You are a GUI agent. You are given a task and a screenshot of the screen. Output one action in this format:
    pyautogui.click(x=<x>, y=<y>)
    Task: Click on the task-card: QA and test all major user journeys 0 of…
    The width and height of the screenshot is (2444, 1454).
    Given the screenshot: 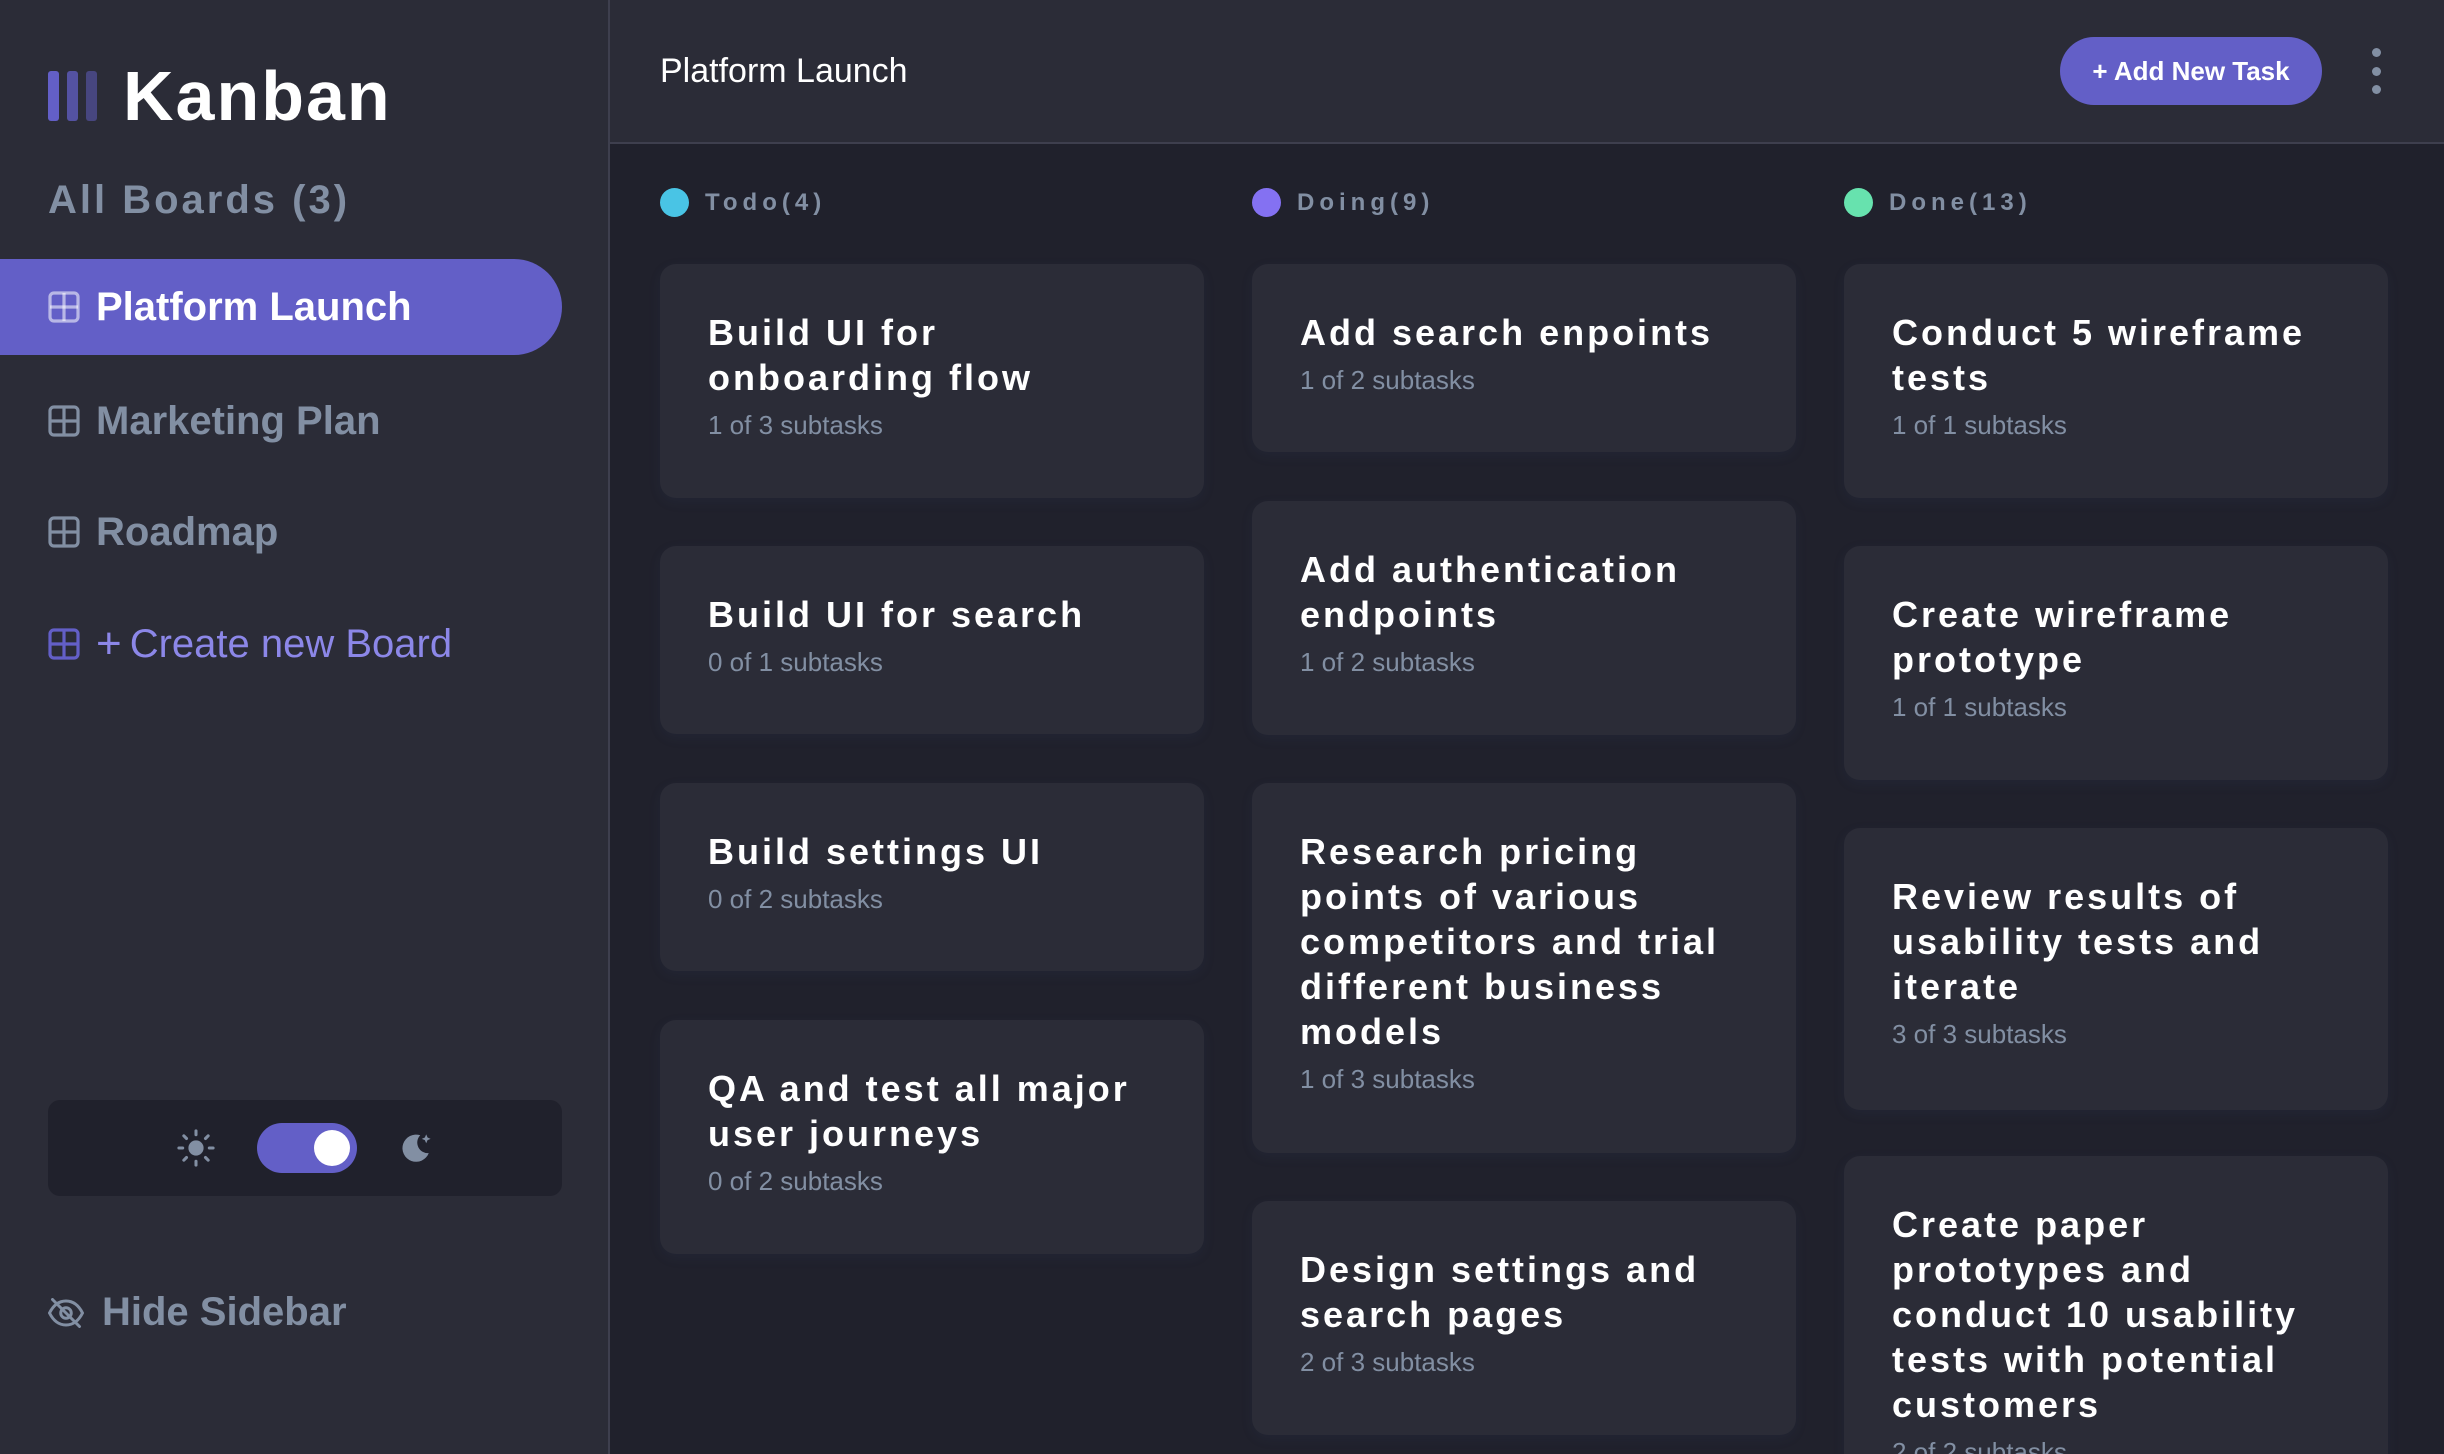 What is the action you would take?
    pyautogui.click(x=932, y=1137)
    